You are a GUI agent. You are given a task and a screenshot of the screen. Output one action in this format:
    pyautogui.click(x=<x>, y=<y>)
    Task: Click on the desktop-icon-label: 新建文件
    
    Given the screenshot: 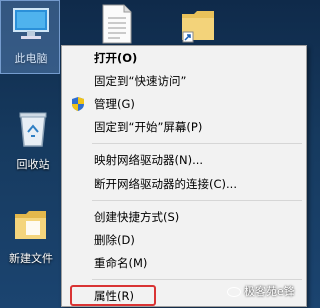 What is the action you would take?
    pyautogui.click(x=31, y=258)
    